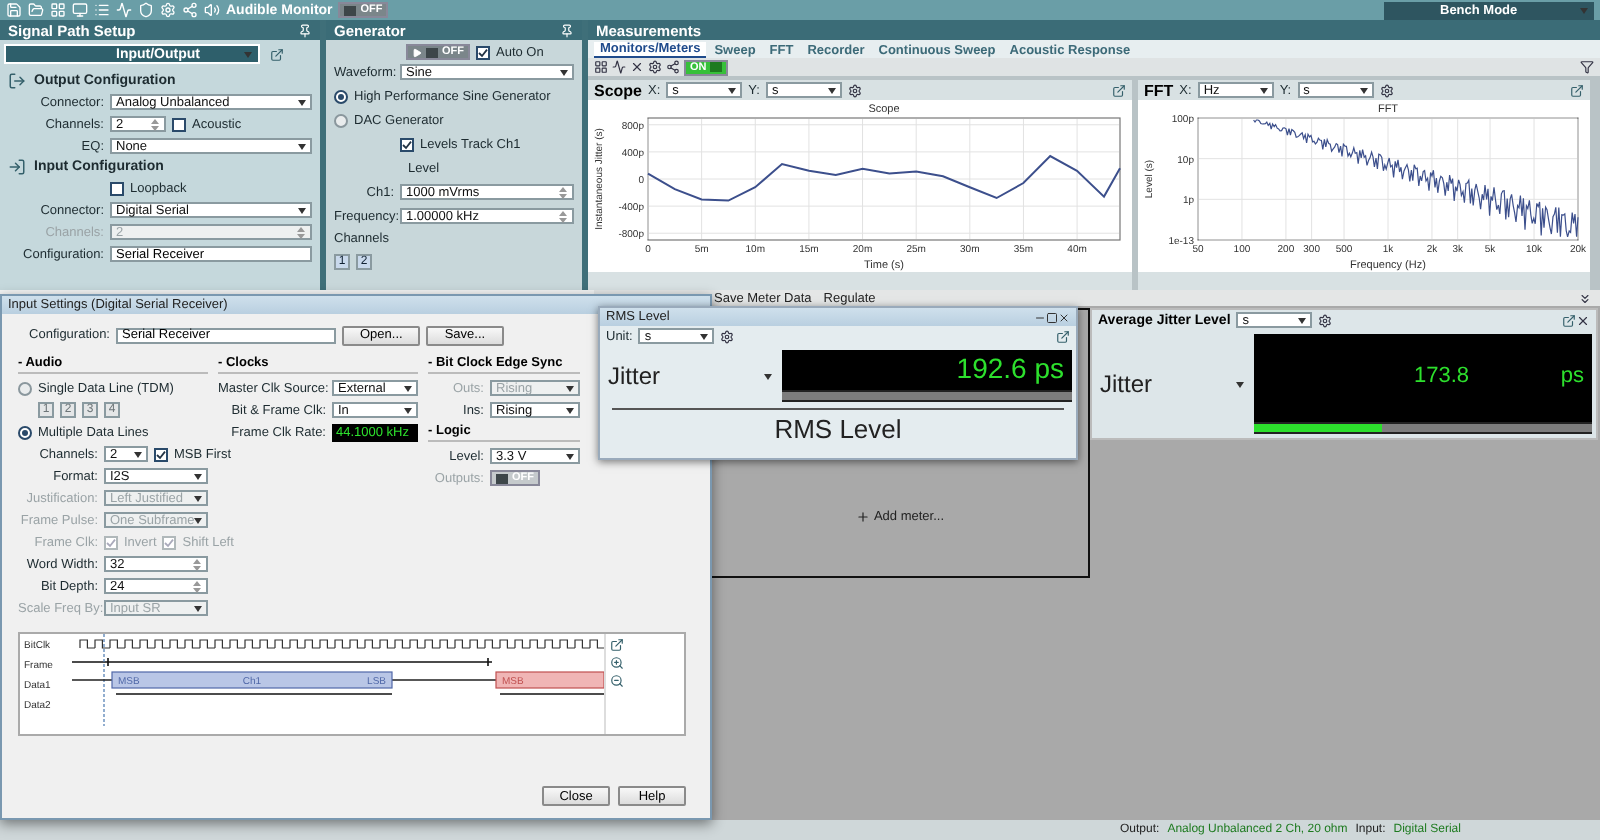  Describe the element at coordinates (417, 52) in the screenshot. I see `play-icon` at that location.